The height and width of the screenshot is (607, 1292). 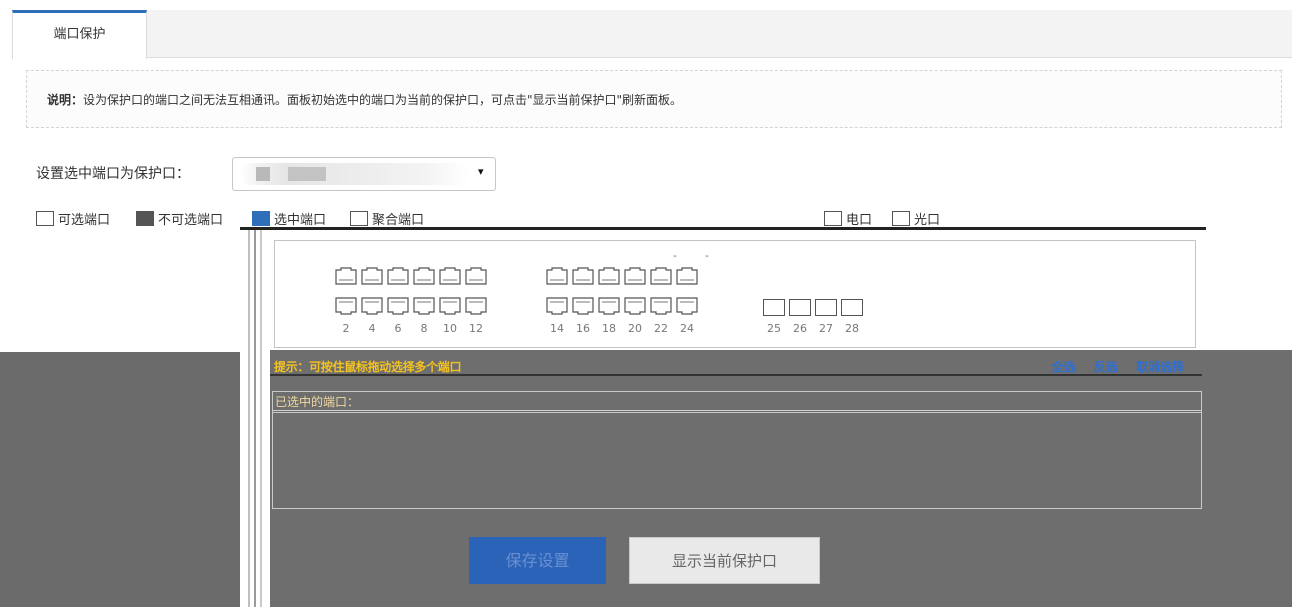 What do you see at coordinates (848, 218) in the screenshot?
I see `legend-electrical: 电口` at bounding box center [848, 218].